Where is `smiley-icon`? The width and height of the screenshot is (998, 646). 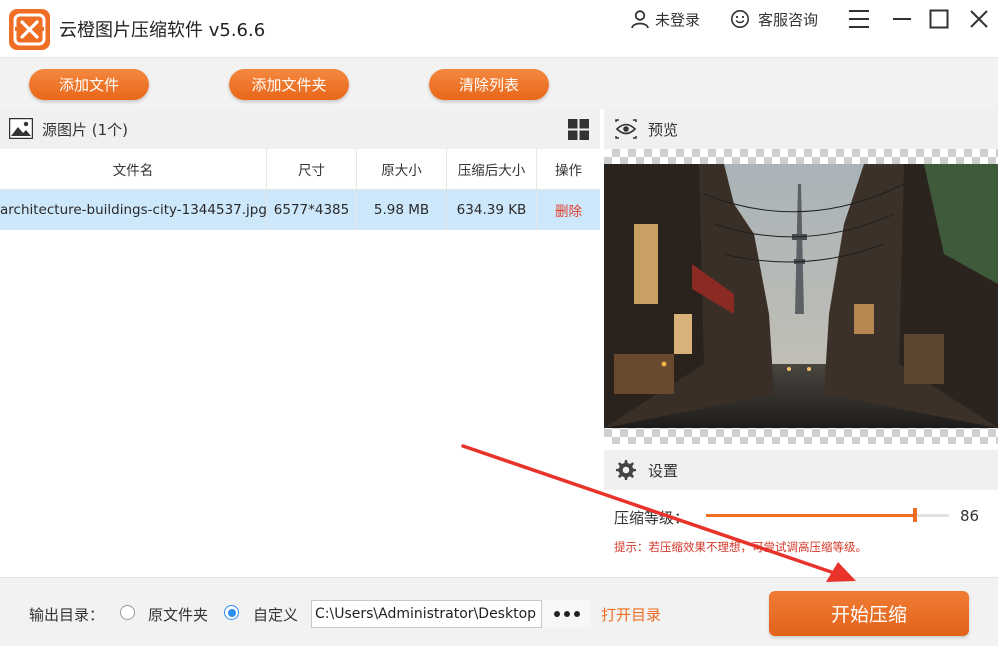 smiley-icon is located at coordinates (740, 19).